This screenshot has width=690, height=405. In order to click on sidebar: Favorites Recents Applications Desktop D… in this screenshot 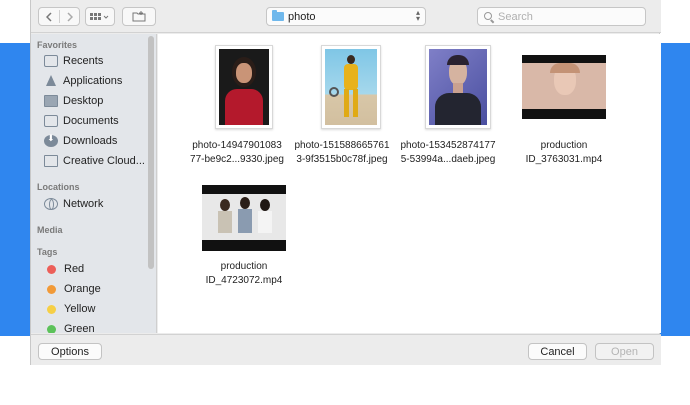, I will do `click(94, 183)`.